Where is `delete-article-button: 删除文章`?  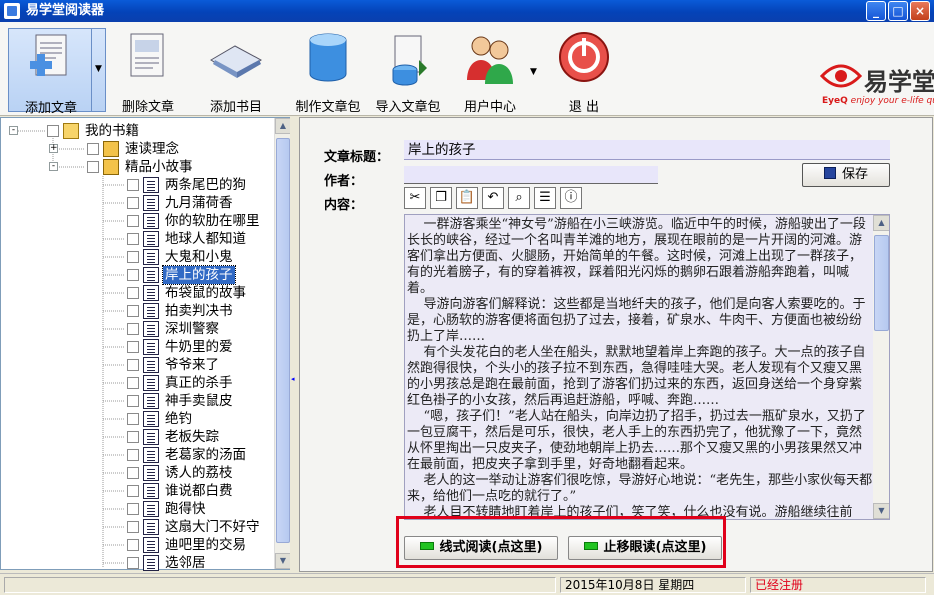
delete-article-button: 删除文章 is located at coordinates (148, 71).